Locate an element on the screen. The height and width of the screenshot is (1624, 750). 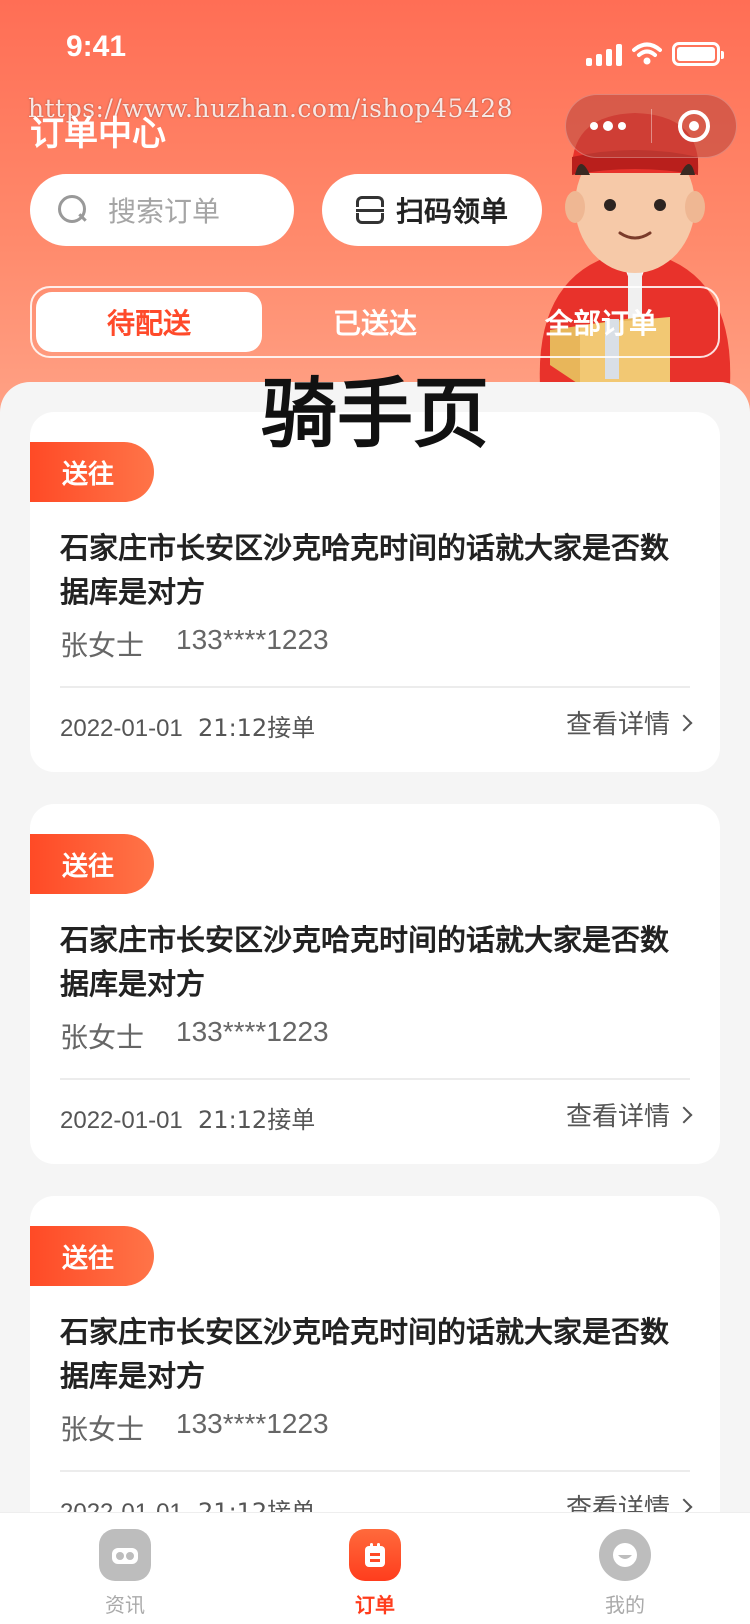
scan-button-label: 扫码领单 is located at coordinates (451, 211).